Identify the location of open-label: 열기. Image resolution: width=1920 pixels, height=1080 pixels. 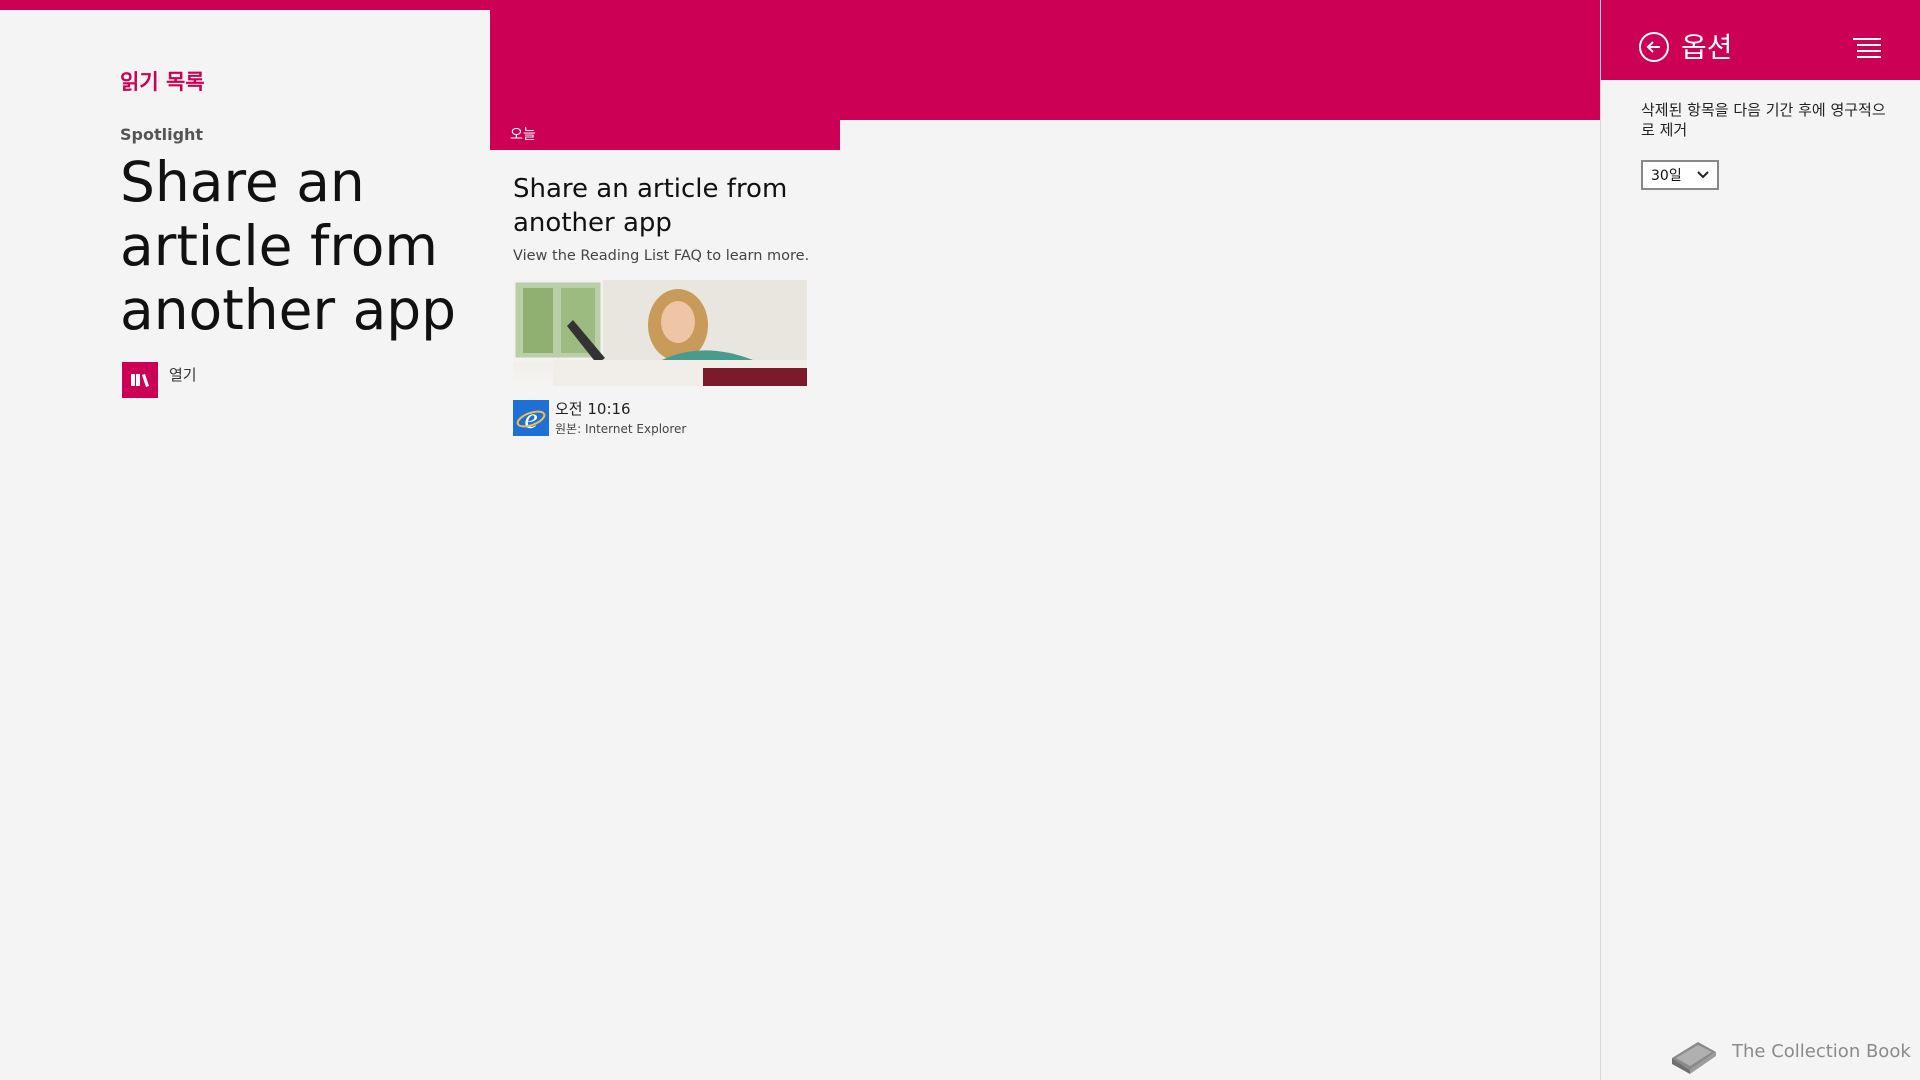
(183, 375).